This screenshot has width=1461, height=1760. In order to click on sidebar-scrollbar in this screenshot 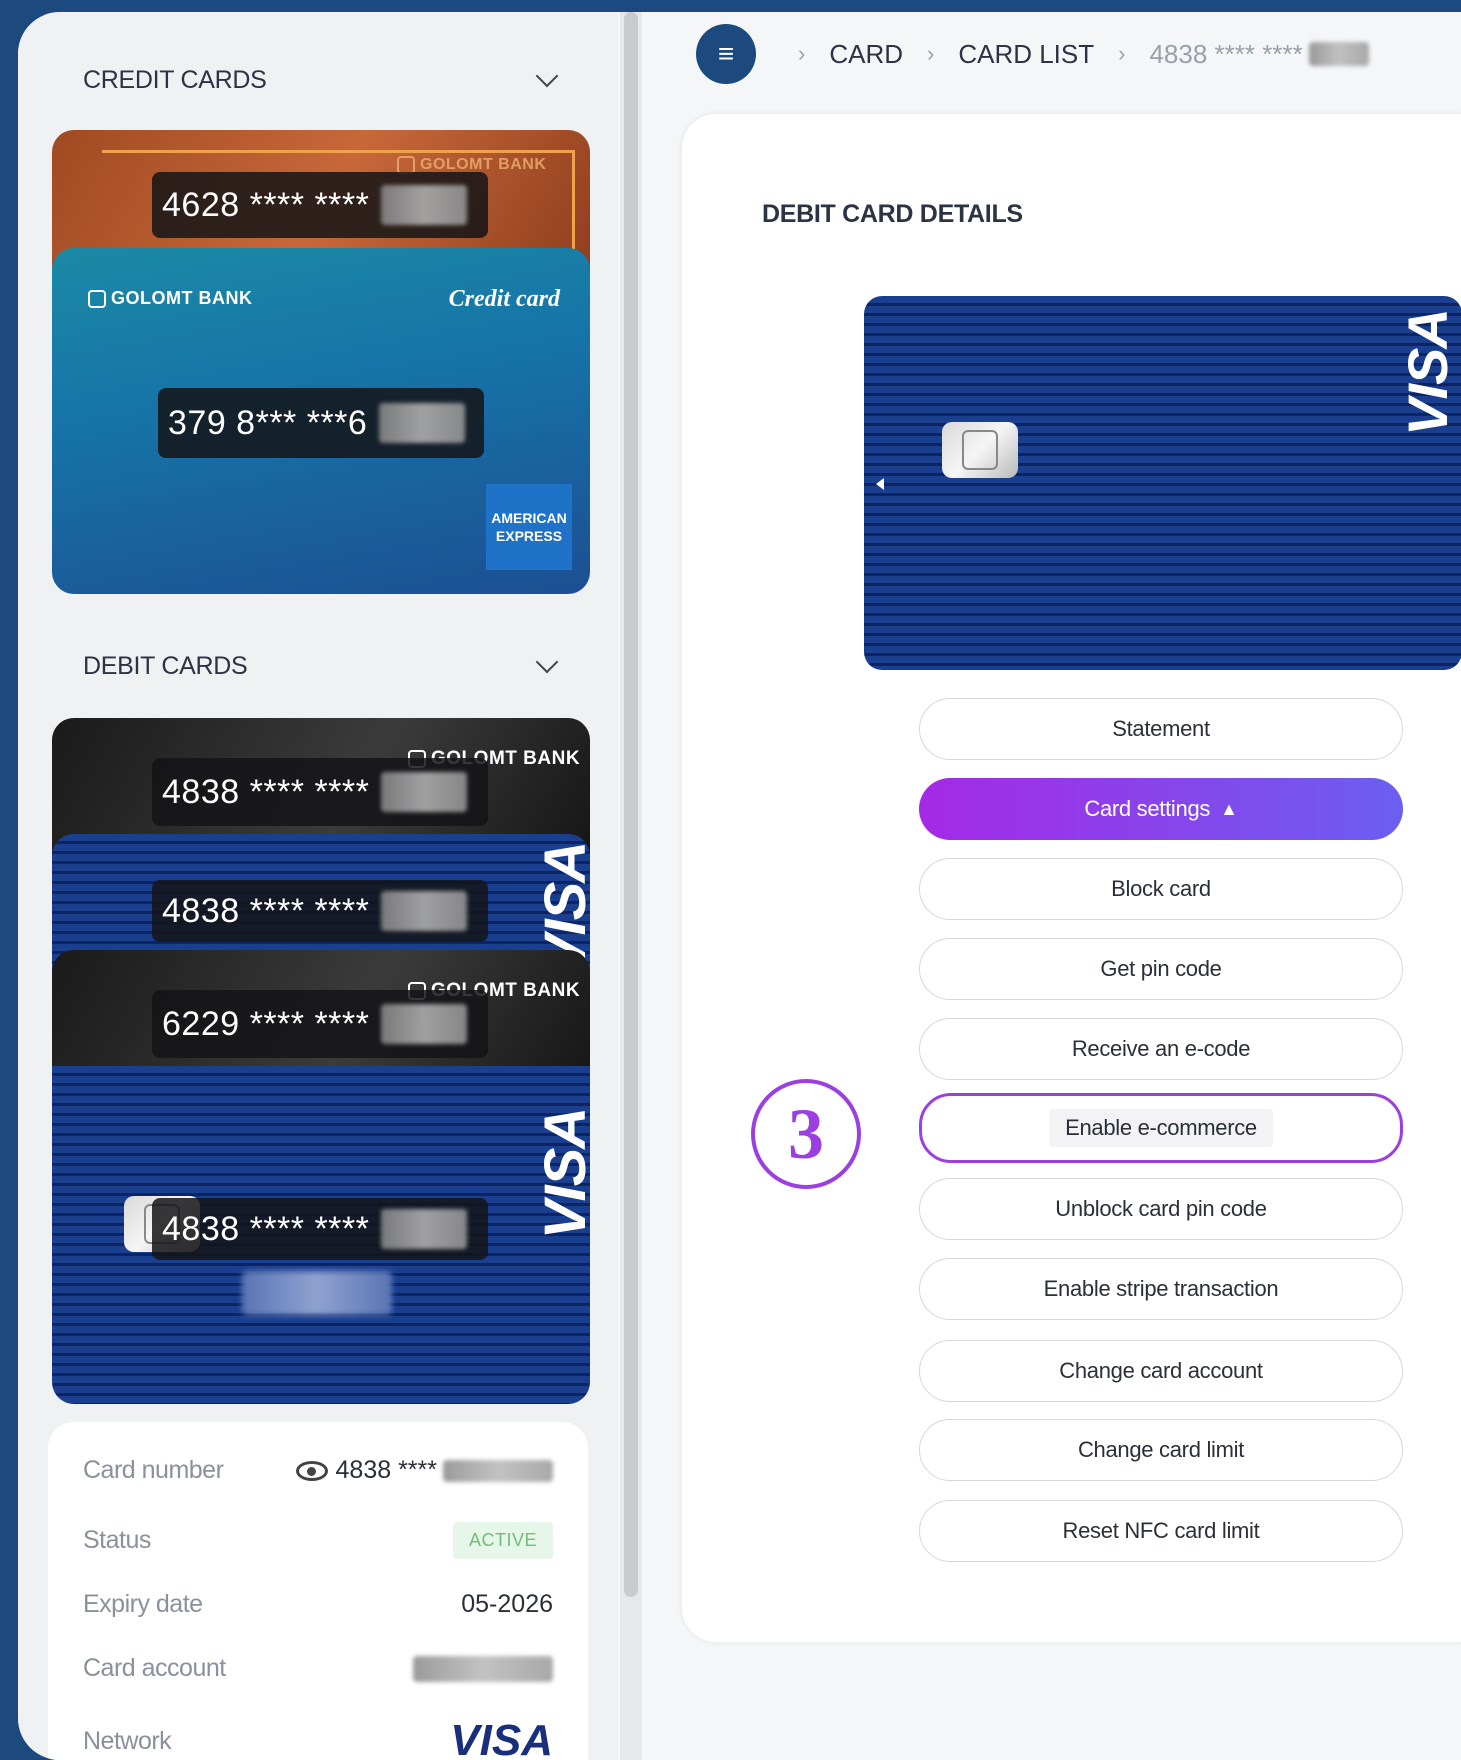, I will do `click(631, 886)`.